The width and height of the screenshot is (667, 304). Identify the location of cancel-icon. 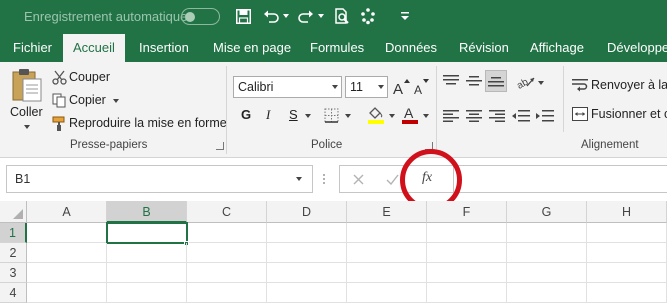
(358, 179).